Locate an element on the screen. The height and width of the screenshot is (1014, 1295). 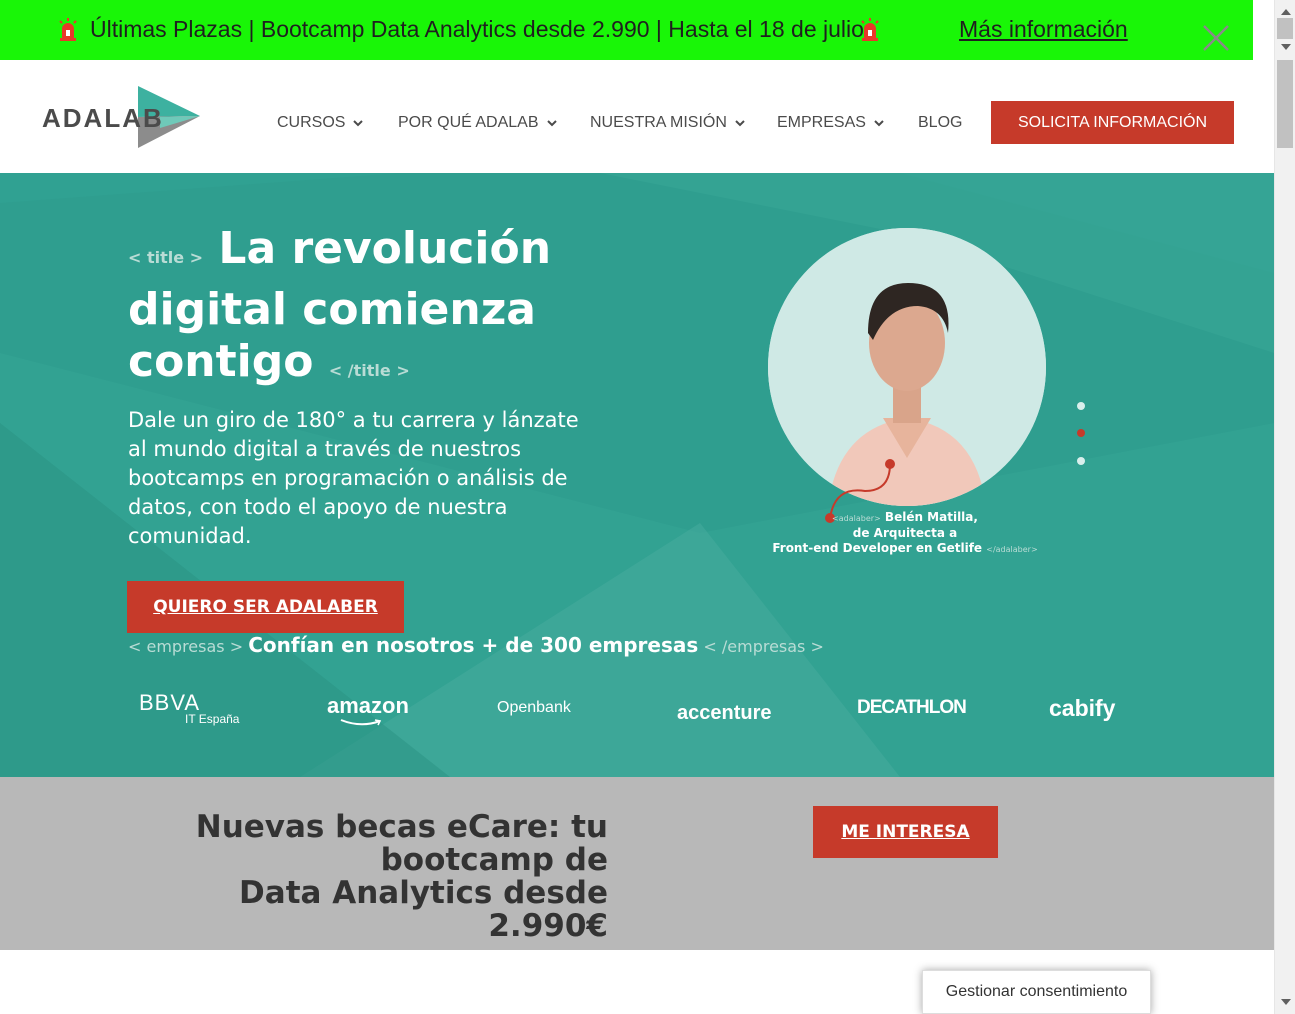
nav-item-blog: BLOG is located at coordinates (940, 123).